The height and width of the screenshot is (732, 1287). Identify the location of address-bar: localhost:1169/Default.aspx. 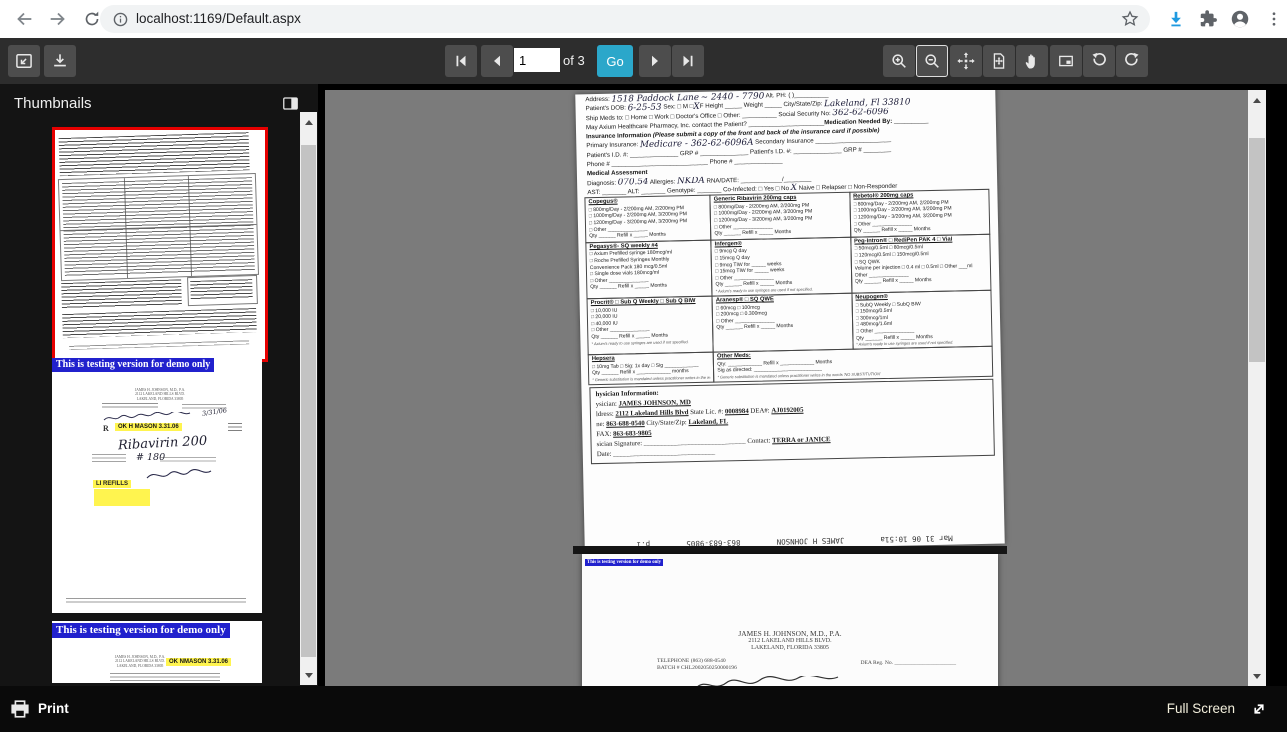
(625, 19).